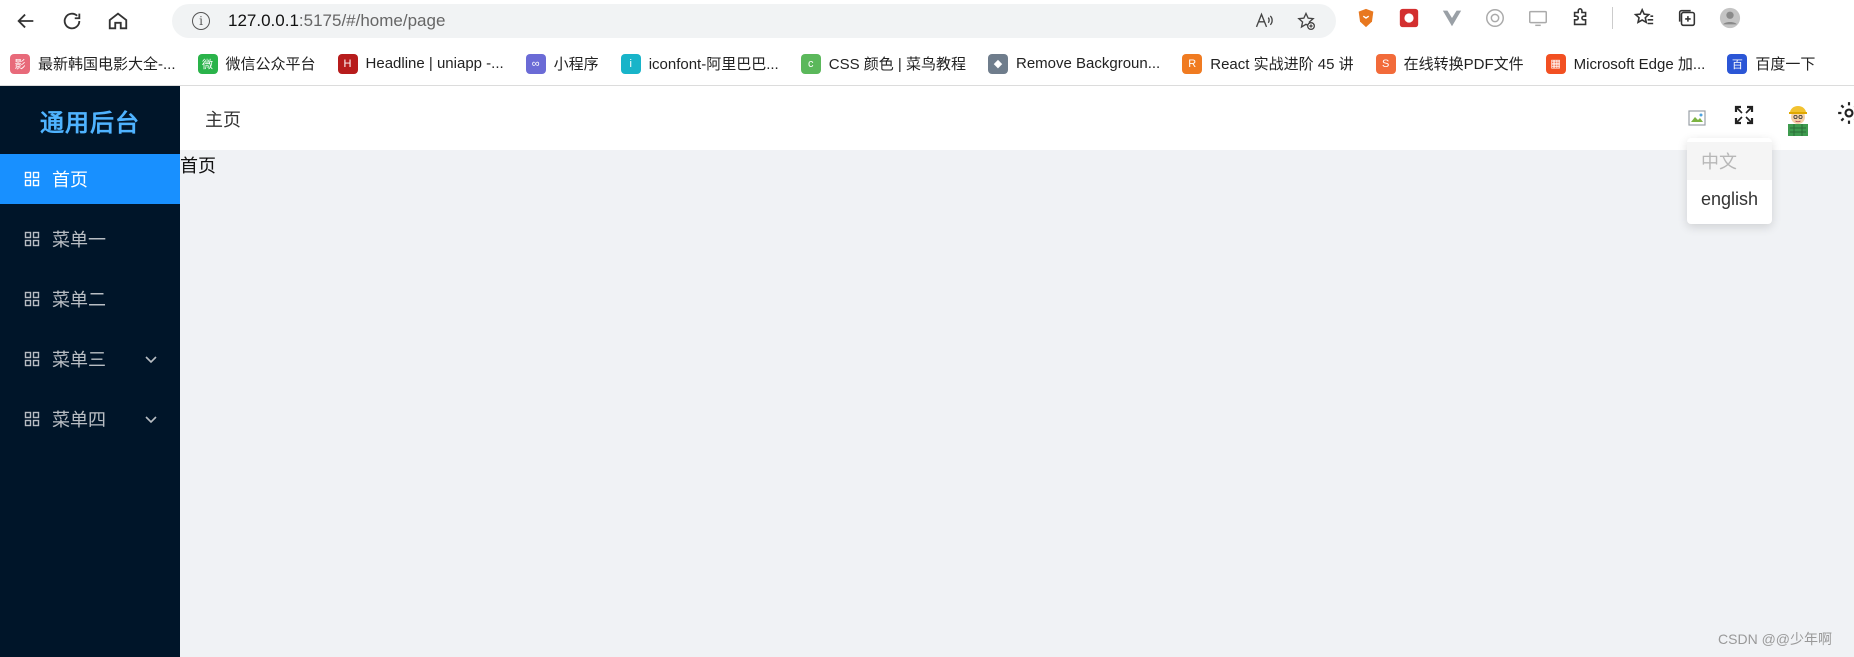 This screenshot has height=657, width=1854. I want to click on arrow-left-icon, so click(25, 21).